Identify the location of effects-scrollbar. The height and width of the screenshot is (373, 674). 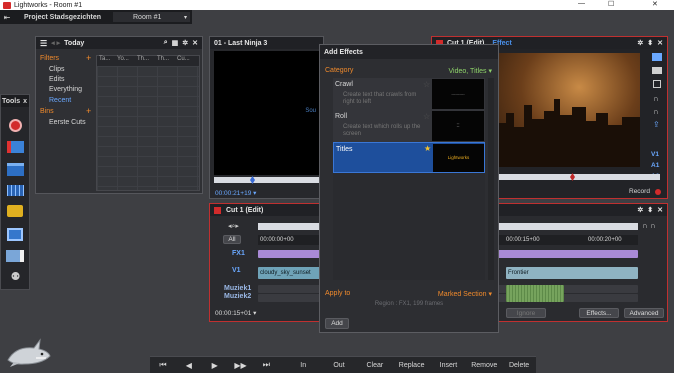
(491, 179).